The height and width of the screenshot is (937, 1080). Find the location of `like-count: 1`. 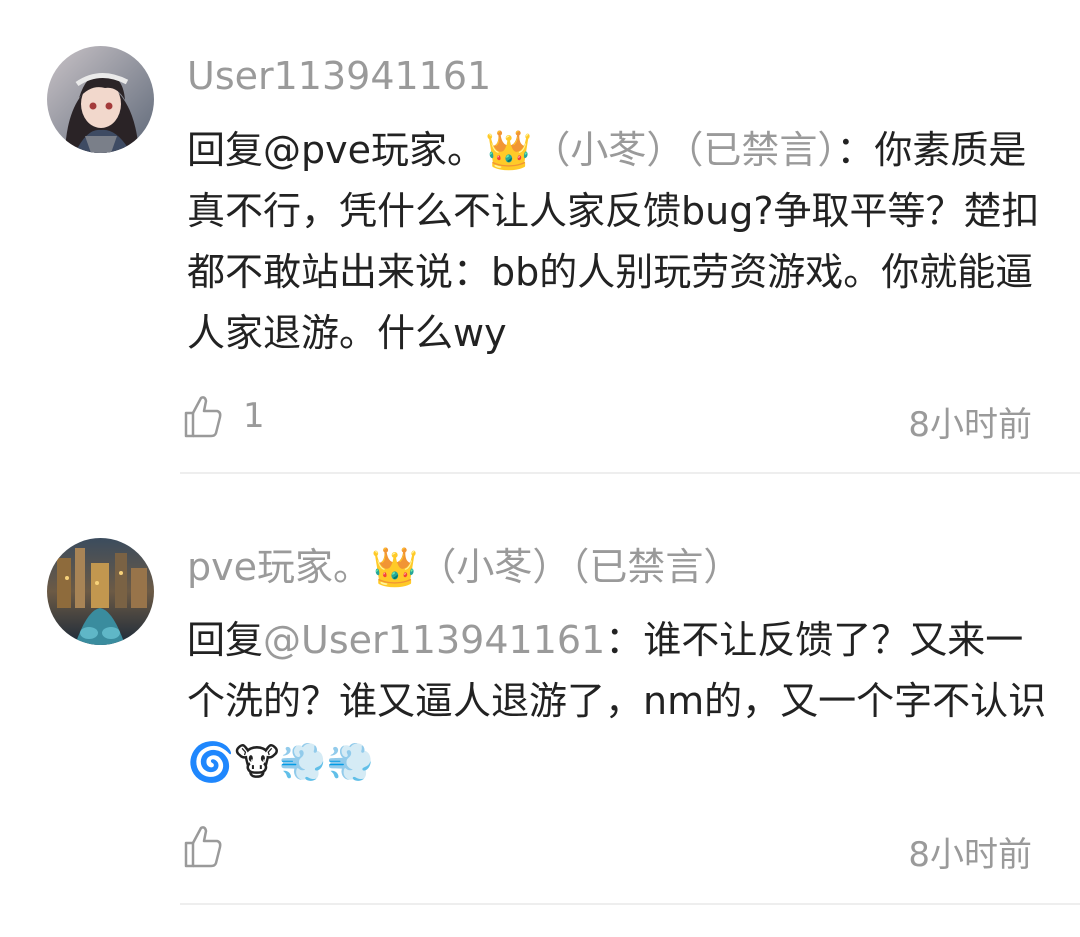

like-count: 1 is located at coordinates (254, 416).